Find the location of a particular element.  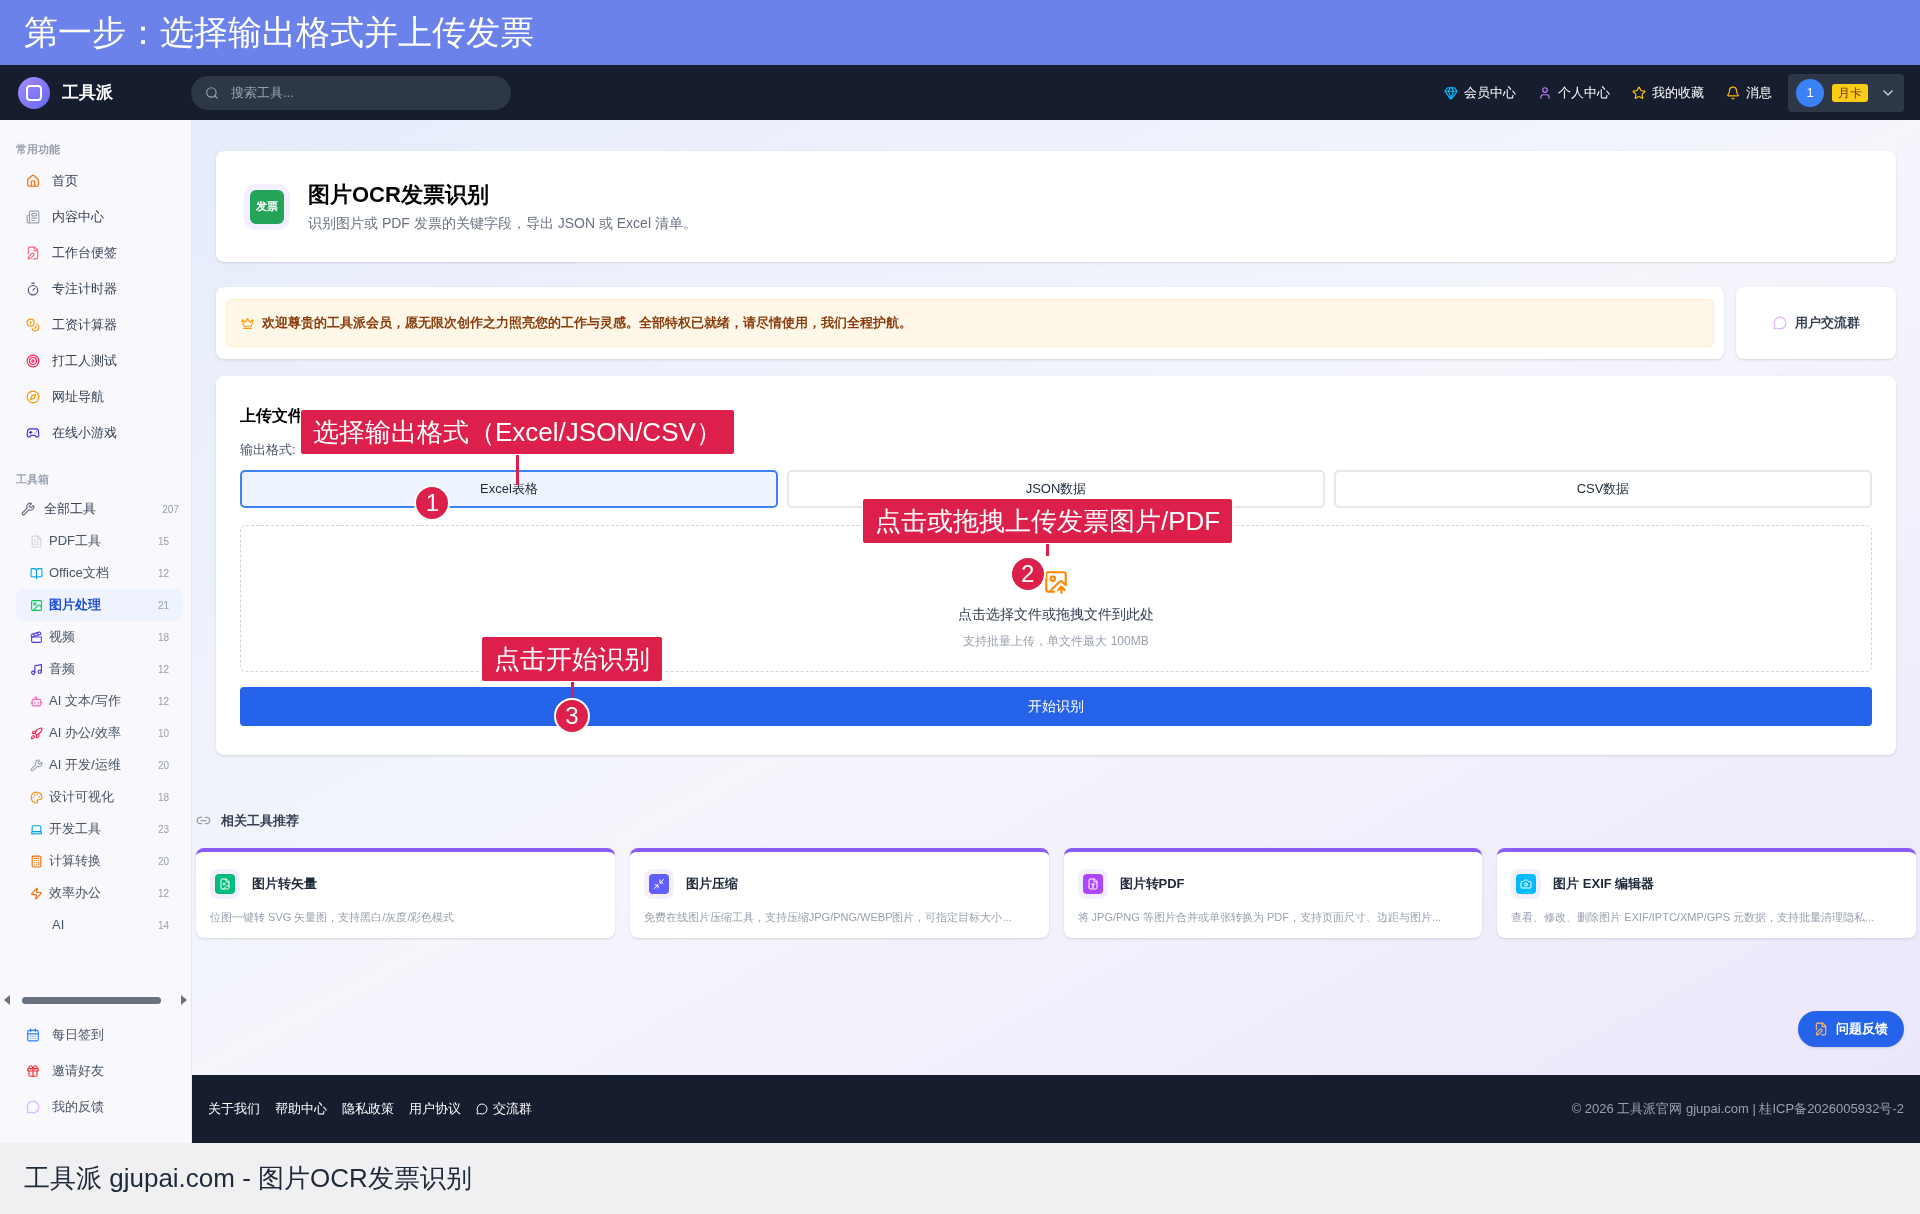

invoice-icon: 发票 is located at coordinates (267, 206).